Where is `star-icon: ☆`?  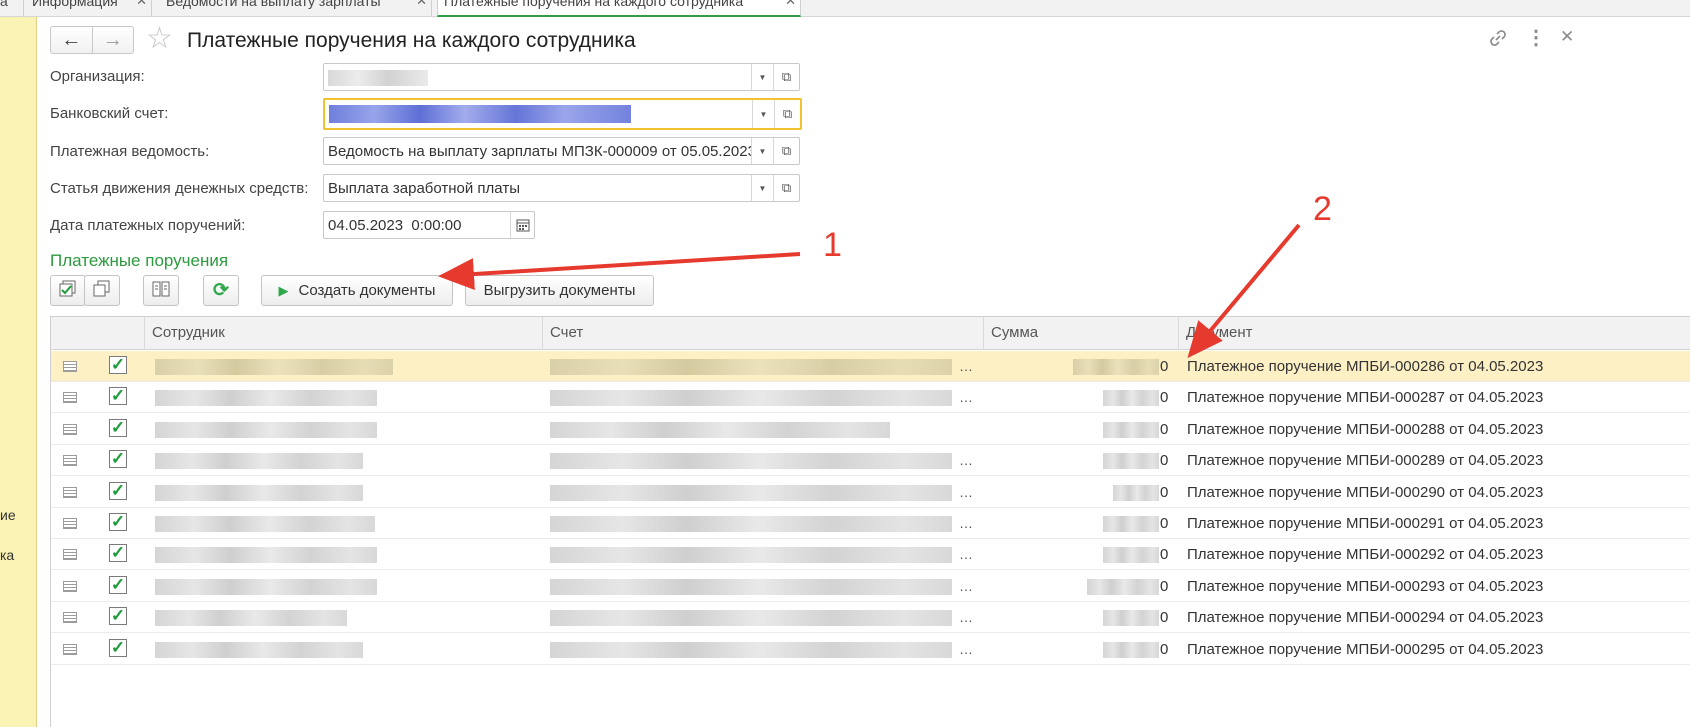 star-icon: ☆ is located at coordinates (159, 39).